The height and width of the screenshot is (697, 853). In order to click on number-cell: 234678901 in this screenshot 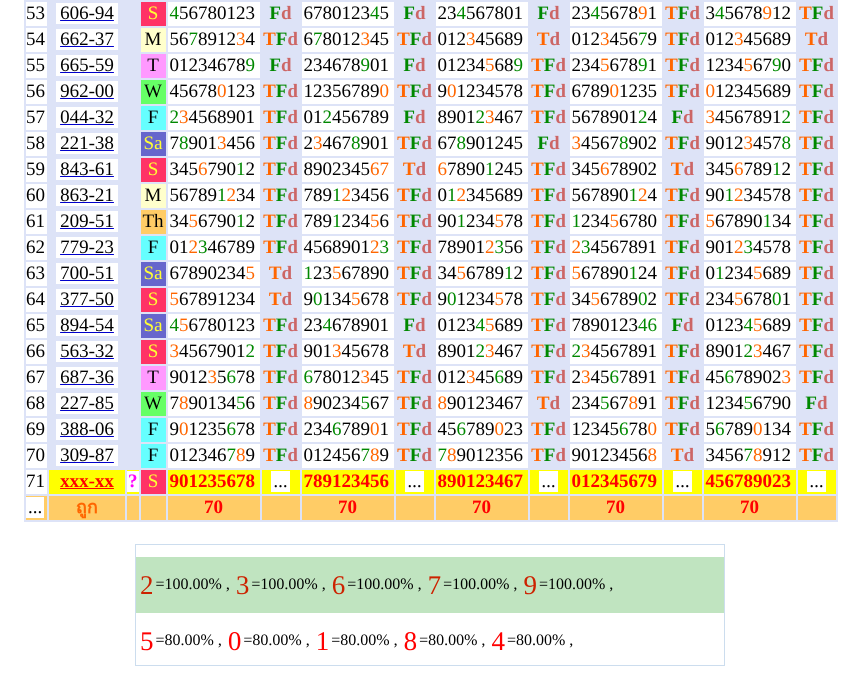, I will do `click(348, 144)`.